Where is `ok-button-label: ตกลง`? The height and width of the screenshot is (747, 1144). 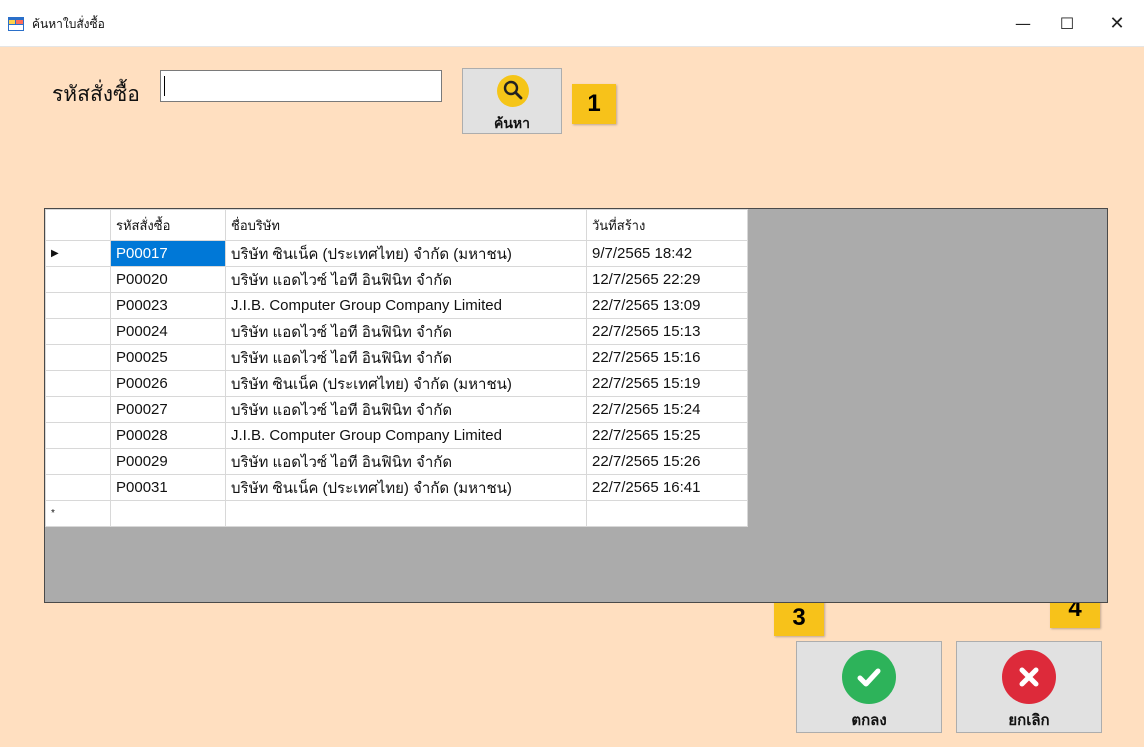 ok-button-label: ตกลง is located at coordinates (869, 720).